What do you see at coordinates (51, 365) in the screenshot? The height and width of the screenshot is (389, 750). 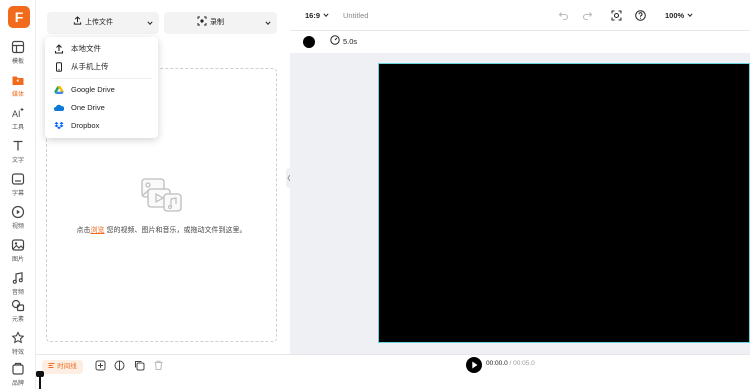 I see `timeline-icon` at bounding box center [51, 365].